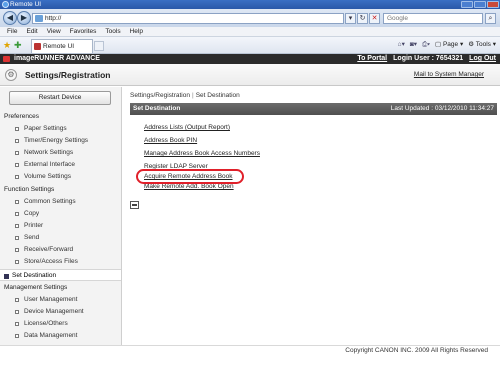 Image resolution: width=500 pixels, height=375 pixels. I want to click on sidebar-item-volume-settings: Volume Settings, so click(60, 177).